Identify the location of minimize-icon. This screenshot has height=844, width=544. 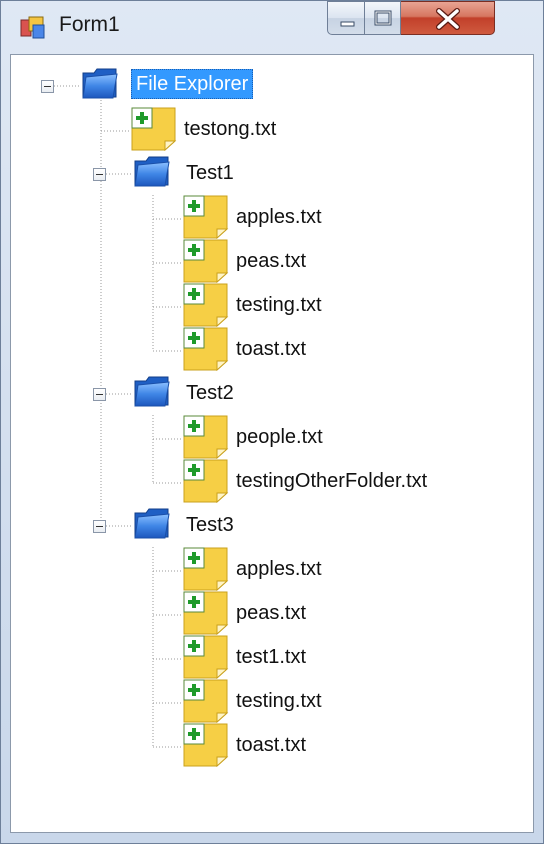
(347, 24).